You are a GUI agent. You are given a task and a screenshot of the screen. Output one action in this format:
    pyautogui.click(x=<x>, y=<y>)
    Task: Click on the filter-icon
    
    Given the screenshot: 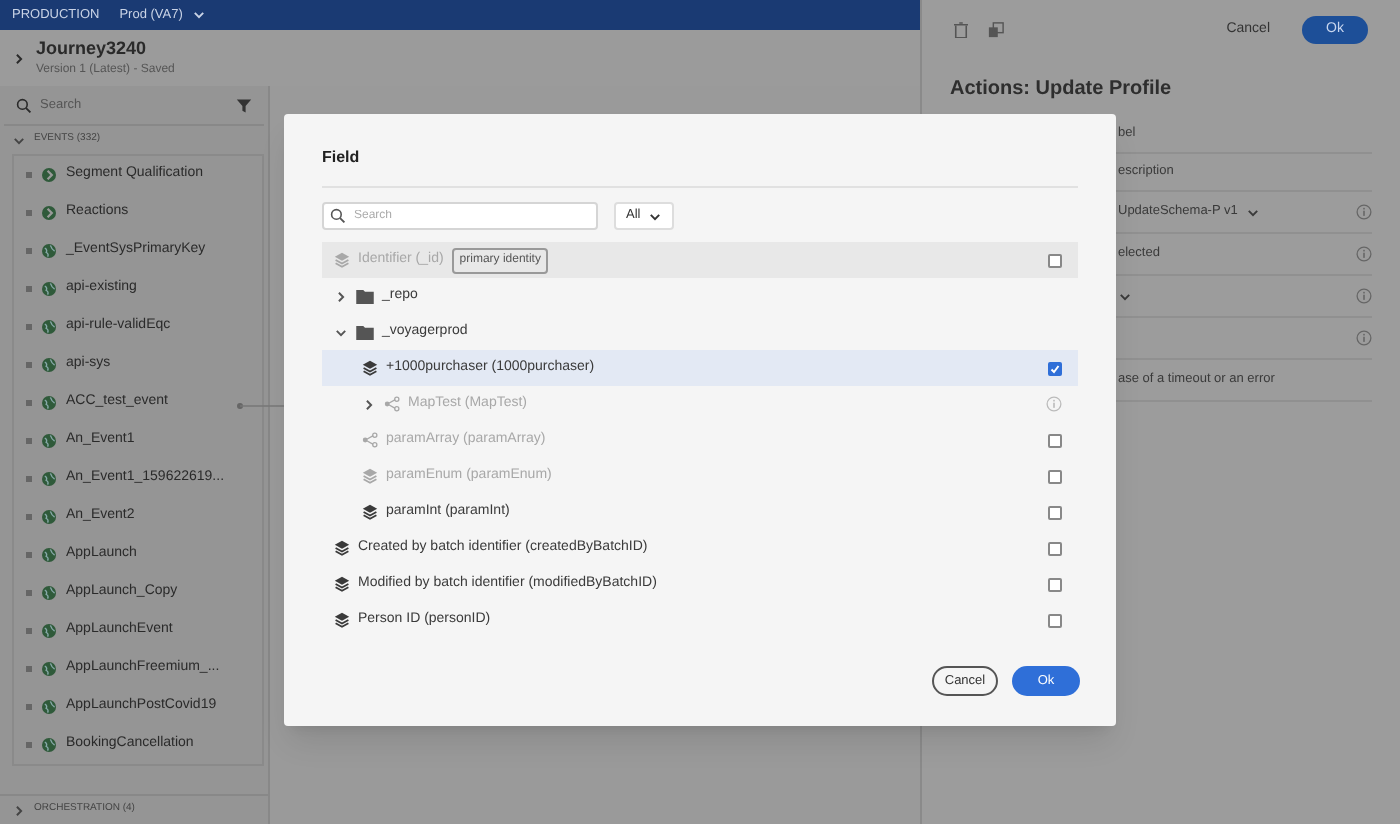 What is the action you would take?
    pyautogui.click(x=244, y=105)
    